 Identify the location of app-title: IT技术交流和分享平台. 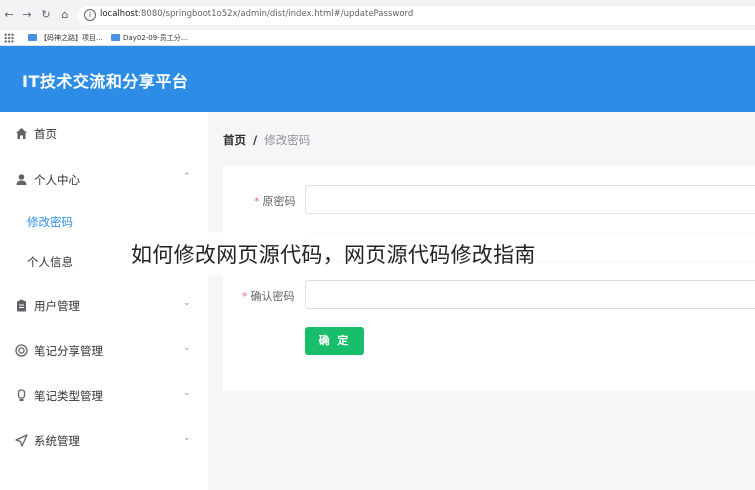
(105, 81).